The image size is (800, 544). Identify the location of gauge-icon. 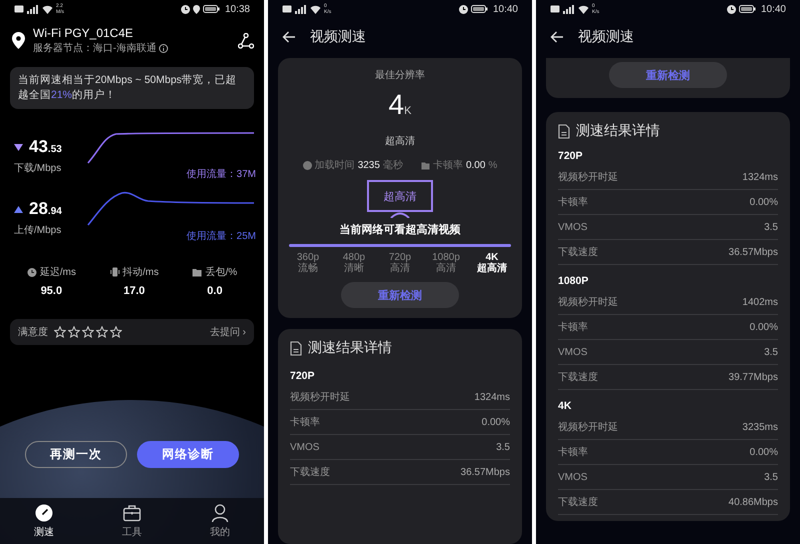
(44, 513).